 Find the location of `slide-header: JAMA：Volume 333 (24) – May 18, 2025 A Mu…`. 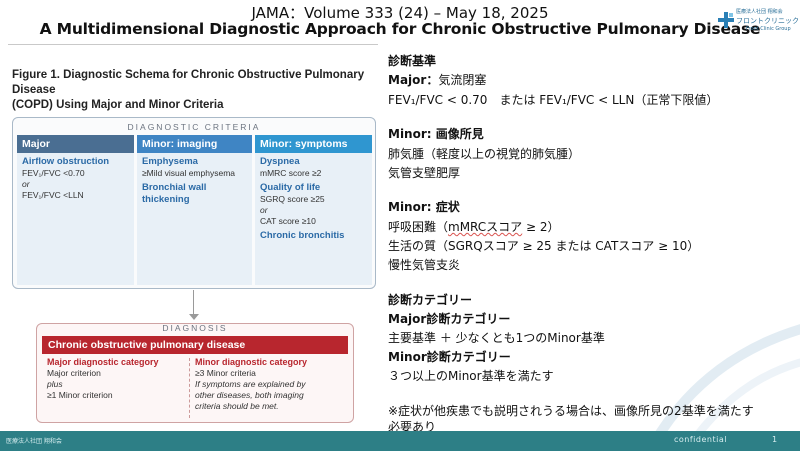

slide-header: JAMA：Volume 333 (24) – May 18, 2025 A Mu… is located at coordinates (400, 22).